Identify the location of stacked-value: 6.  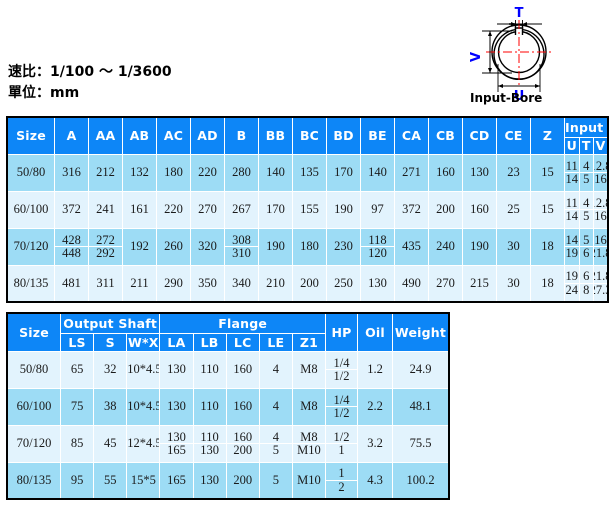
(586, 253).